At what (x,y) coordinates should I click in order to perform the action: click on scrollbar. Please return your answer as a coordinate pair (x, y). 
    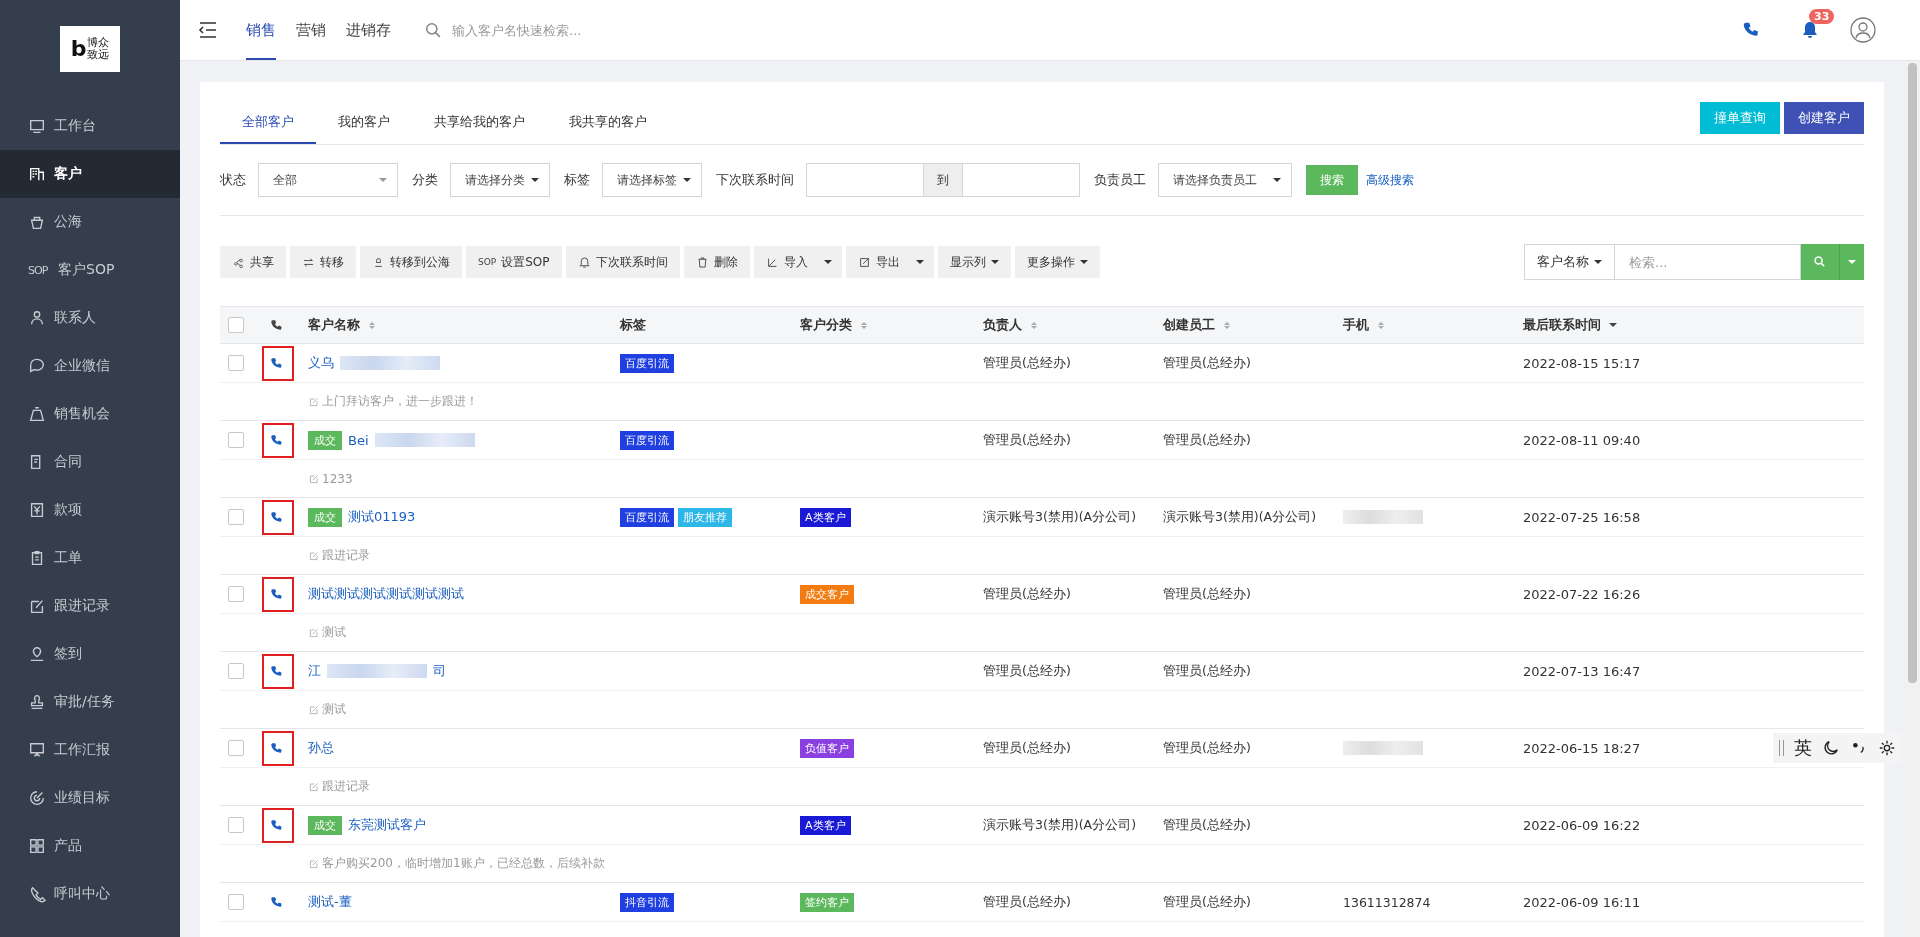
    Looking at the image, I should click on (1912, 499).